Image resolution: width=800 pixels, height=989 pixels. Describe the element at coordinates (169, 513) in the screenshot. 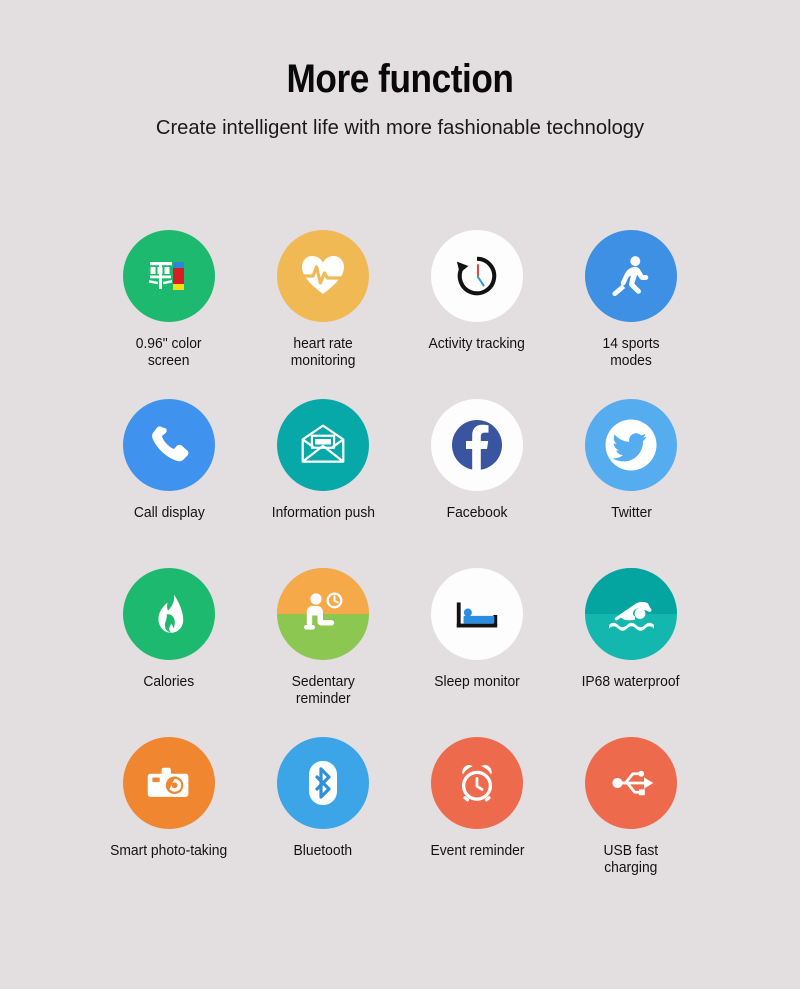

I see `feature-label: Call display` at that location.